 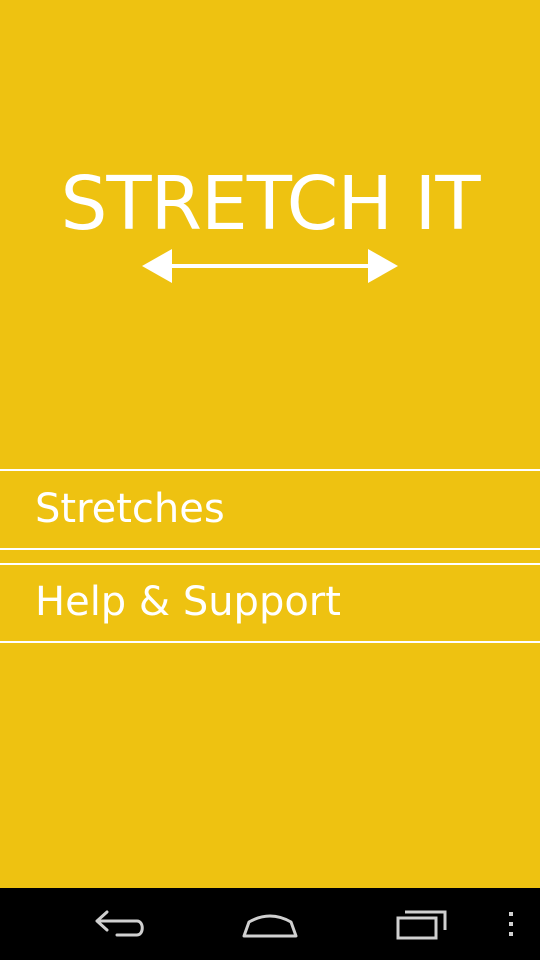 I want to click on double-headed-arrow-icon, so click(x=270, y=266).